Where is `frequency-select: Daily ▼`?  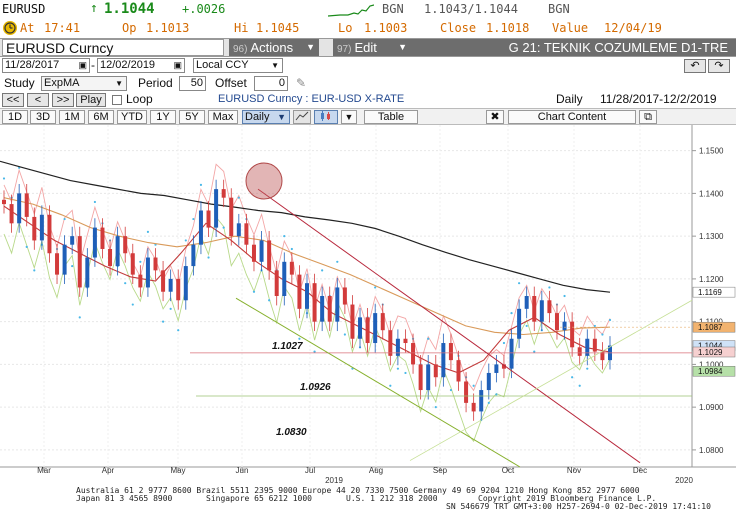
frequency-select: Daily ▼ is located at coordinates (266, 117).